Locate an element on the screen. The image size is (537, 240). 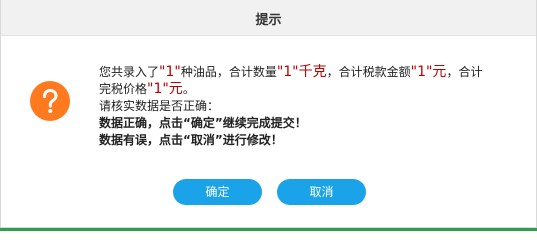
dialog-header: 提示 is located at coordinates (268, 18).